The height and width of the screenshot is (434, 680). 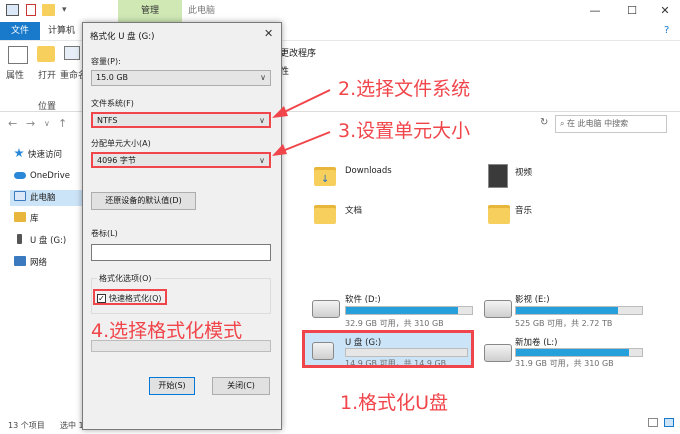 What do you see at coordinates (167, 331) in the screenshot?
I see `annotation-step4: 4.选择格式化模式` at bounding box center [167, 331].